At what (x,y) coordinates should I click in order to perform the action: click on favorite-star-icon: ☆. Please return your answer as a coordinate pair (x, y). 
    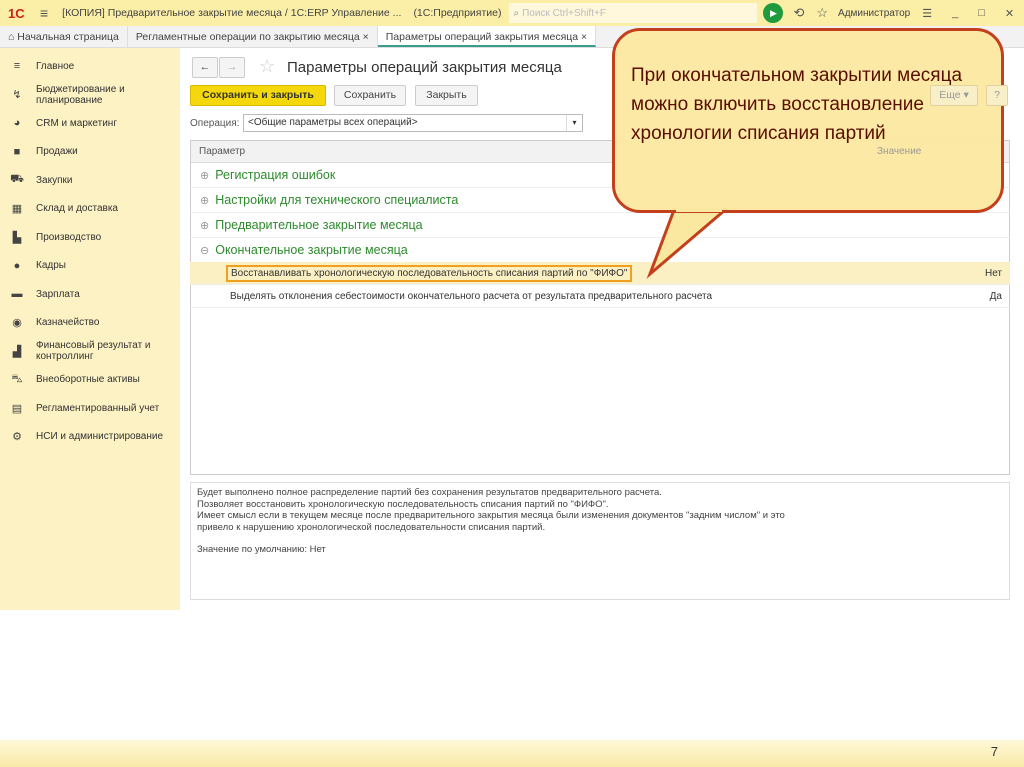
    Looking at the image, I should click on (267, 66).